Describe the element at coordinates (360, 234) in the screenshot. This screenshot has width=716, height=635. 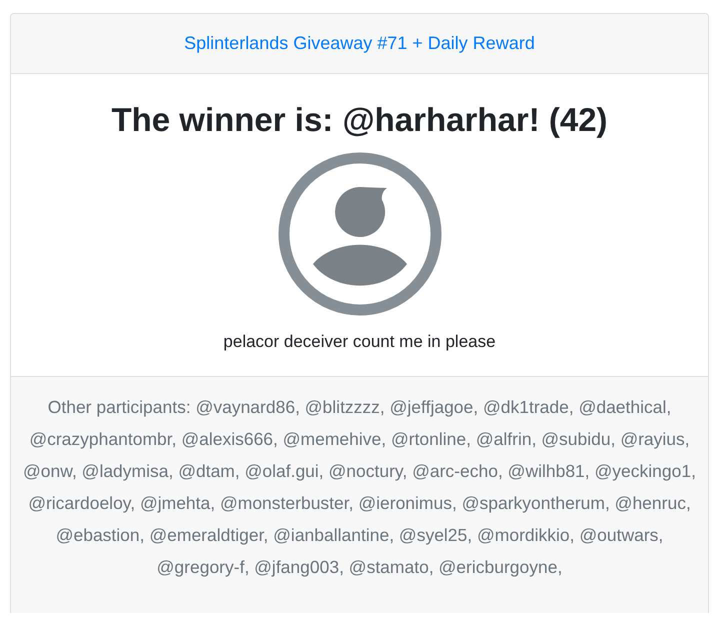
I see `avatar-icon` at that location.